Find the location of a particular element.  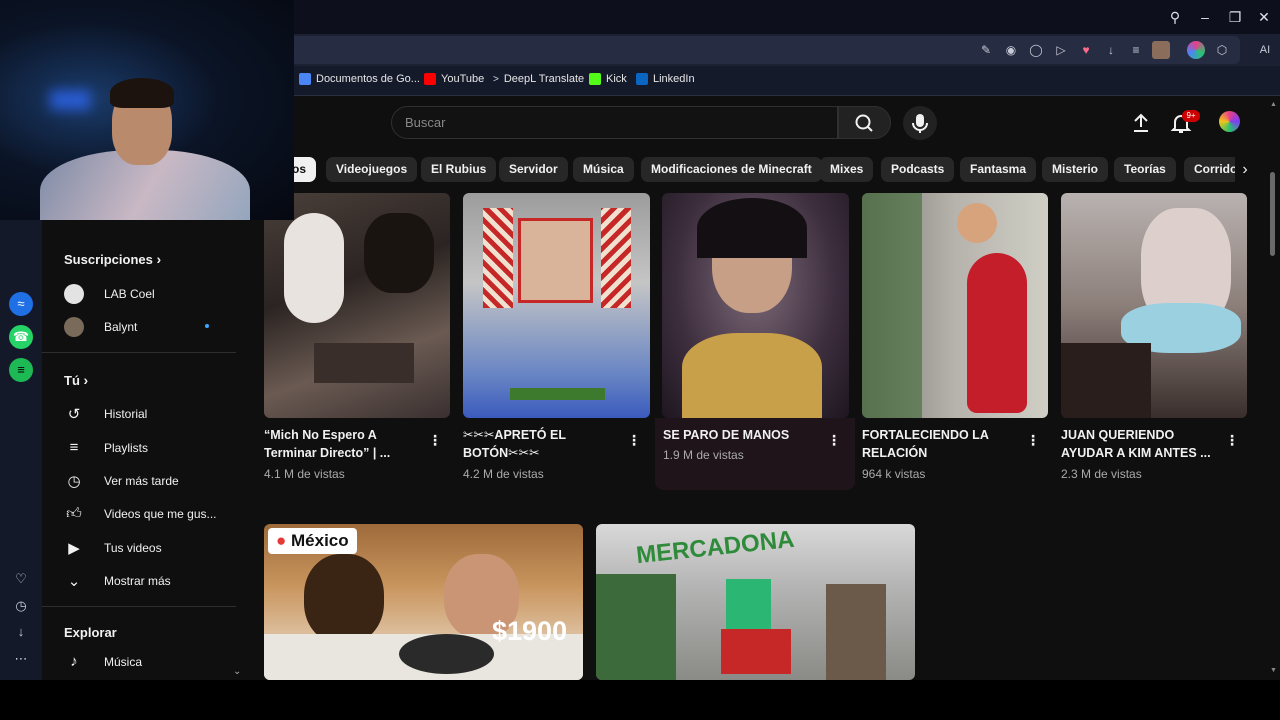

letterbox-bottom is located at coordinates (640, 700).